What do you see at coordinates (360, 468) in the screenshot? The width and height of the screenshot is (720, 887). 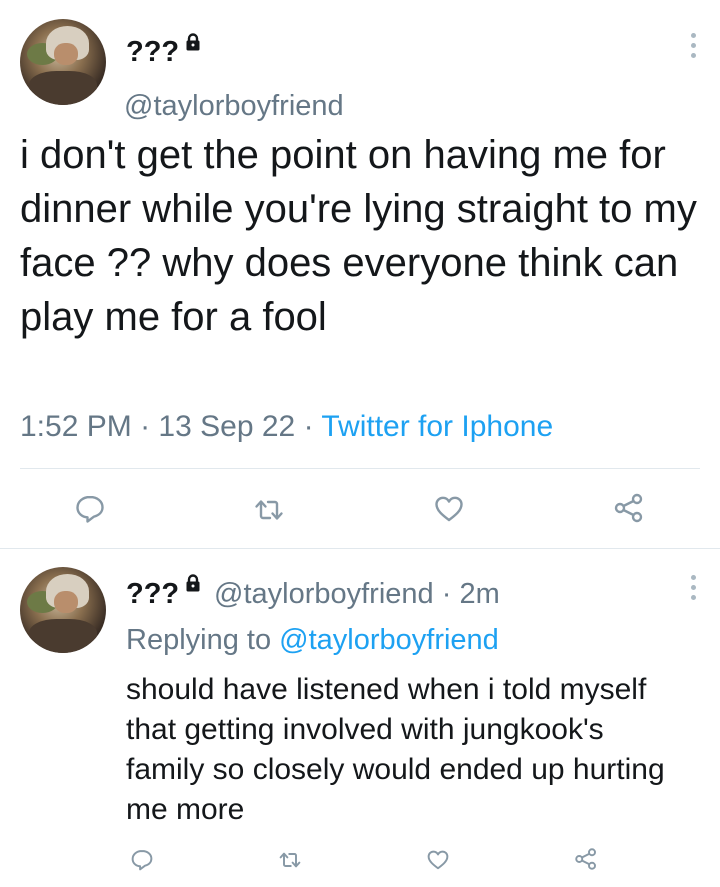 I see `divider` at bounding box center [360, 468].